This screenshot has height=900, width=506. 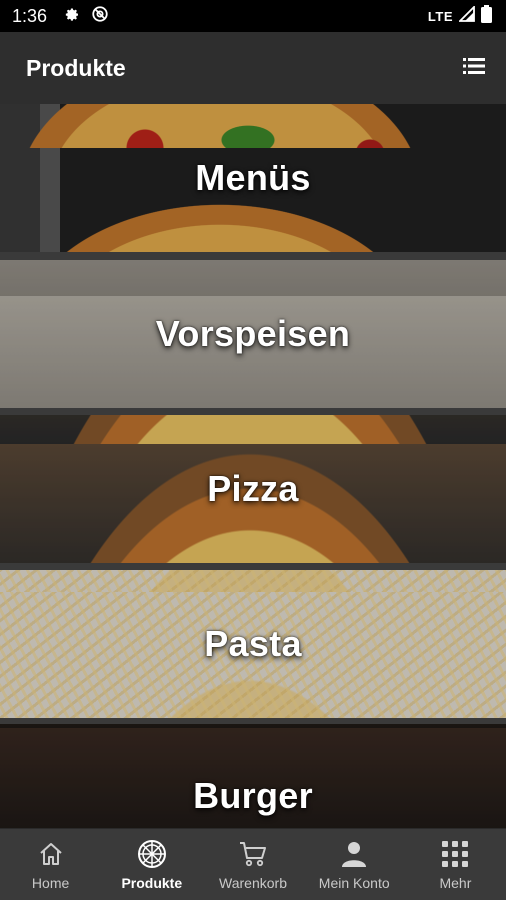 I want to click on nav-item-home: Home, so click(x=50, y=864).